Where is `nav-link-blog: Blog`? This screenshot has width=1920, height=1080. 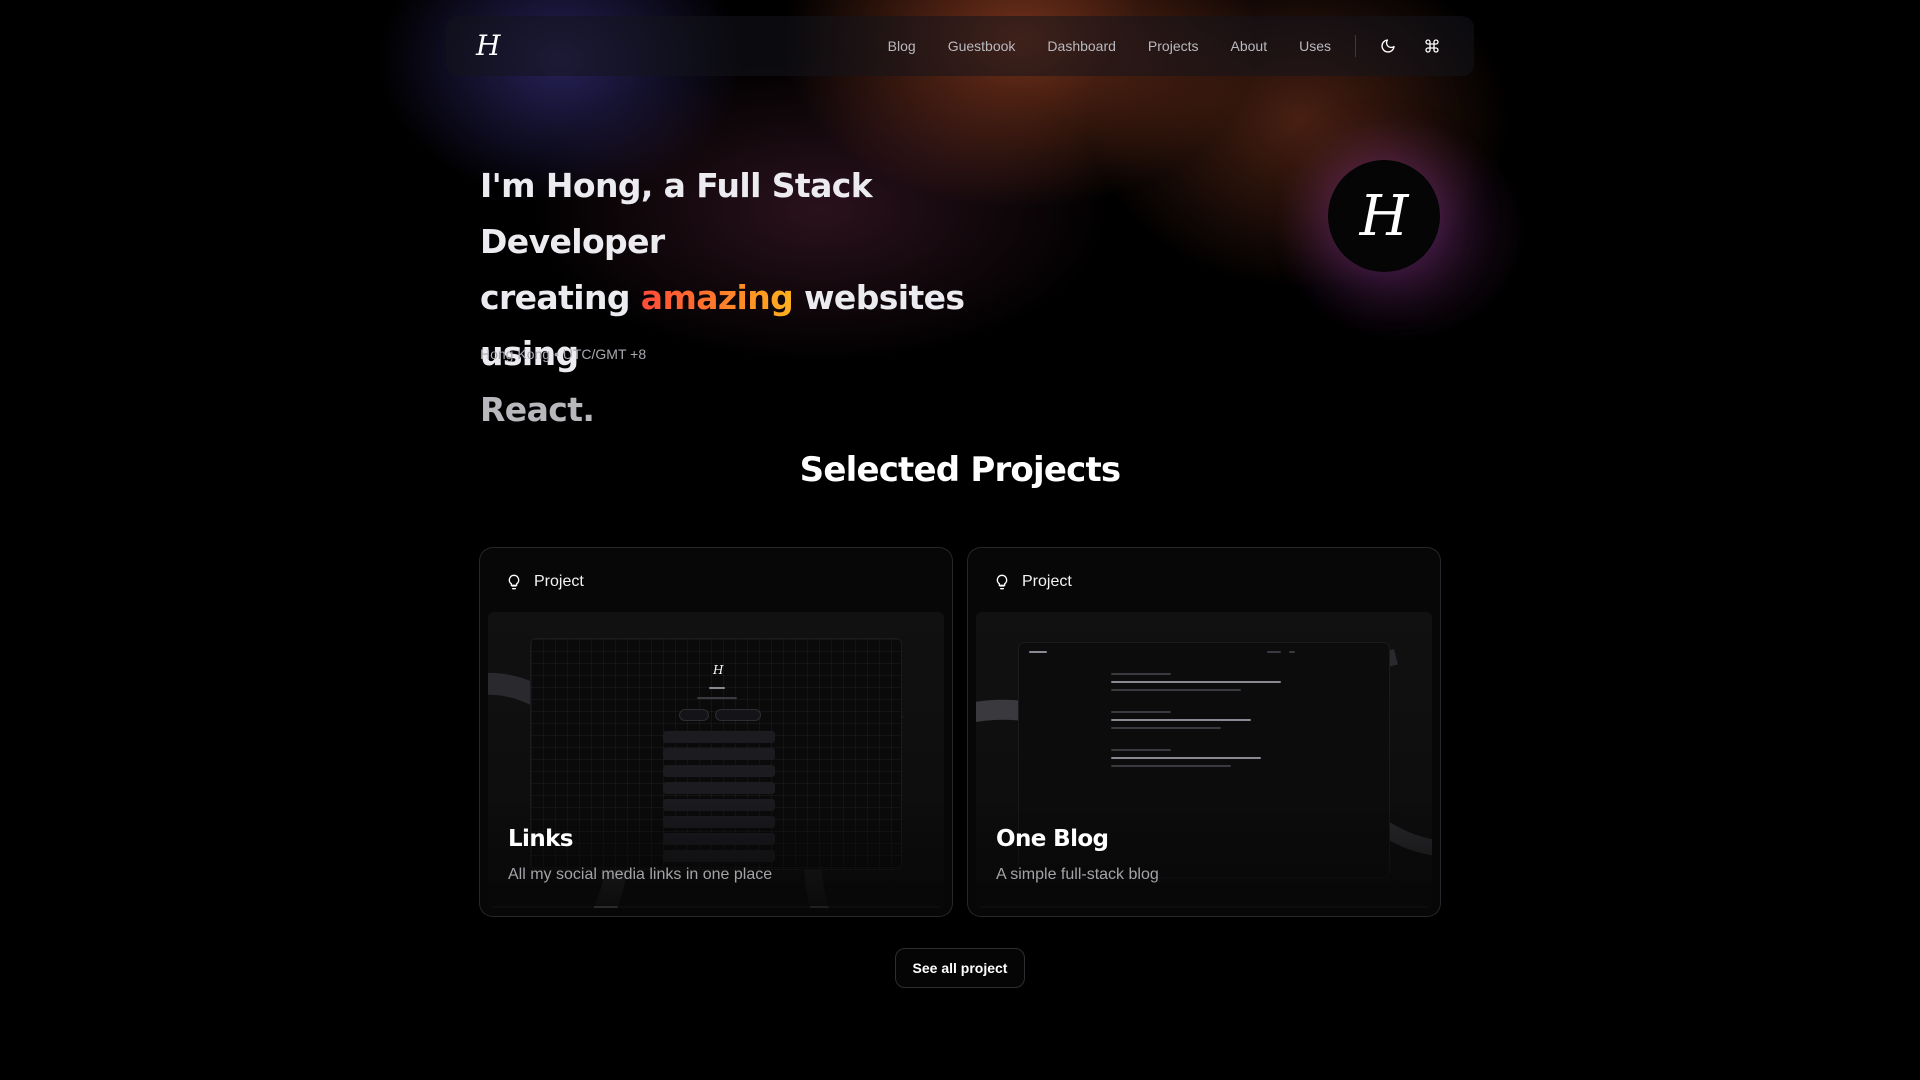 nav-link-blog: Blog is located at coordinates (902, 46).